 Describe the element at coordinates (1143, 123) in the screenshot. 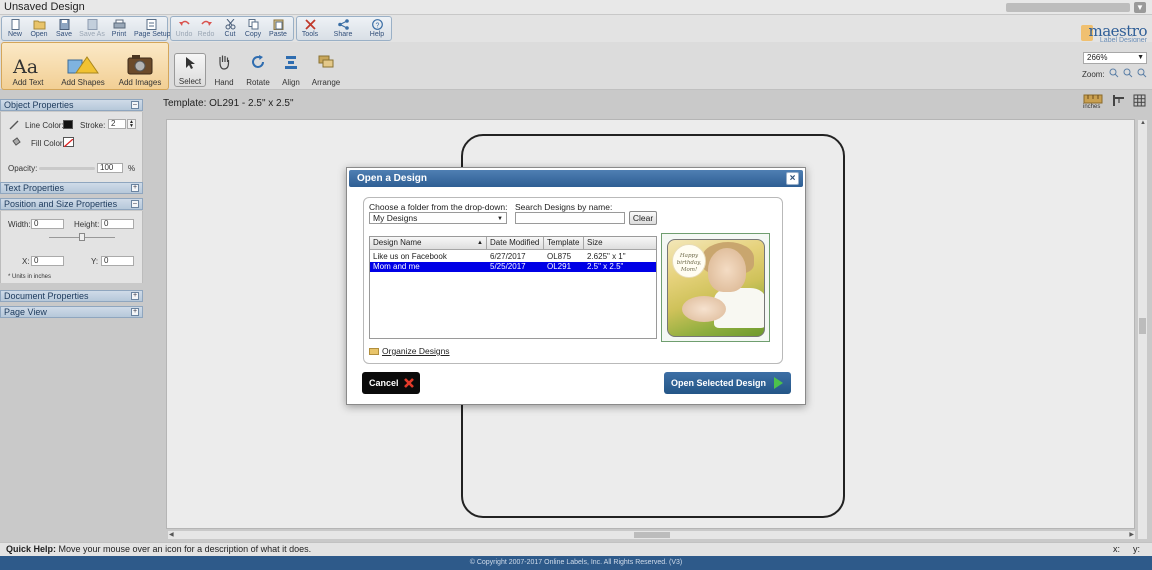

I see `scroll-up-icon: ▲` at that location.